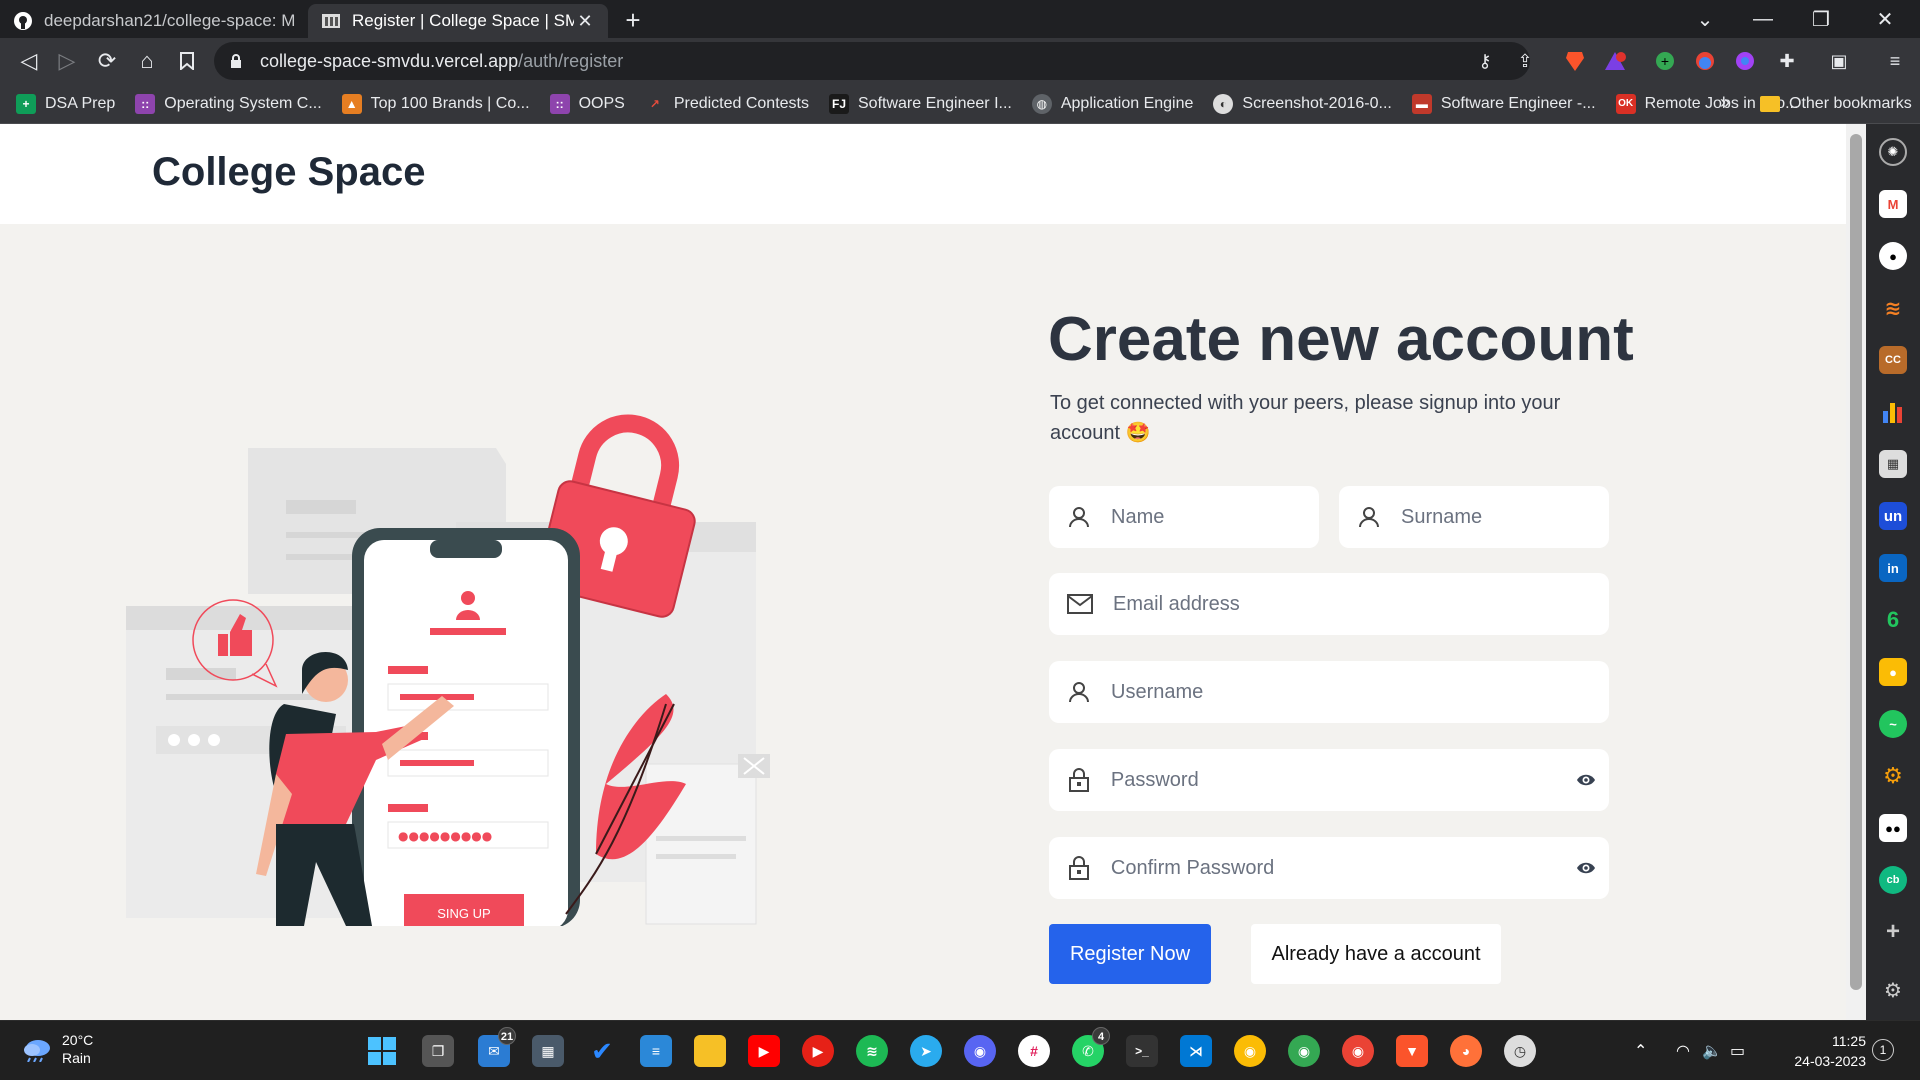 The width and height of the screenshot is (1920, 1080). I want to click on bookmarks-overflow-button: », so click(1725, 102).